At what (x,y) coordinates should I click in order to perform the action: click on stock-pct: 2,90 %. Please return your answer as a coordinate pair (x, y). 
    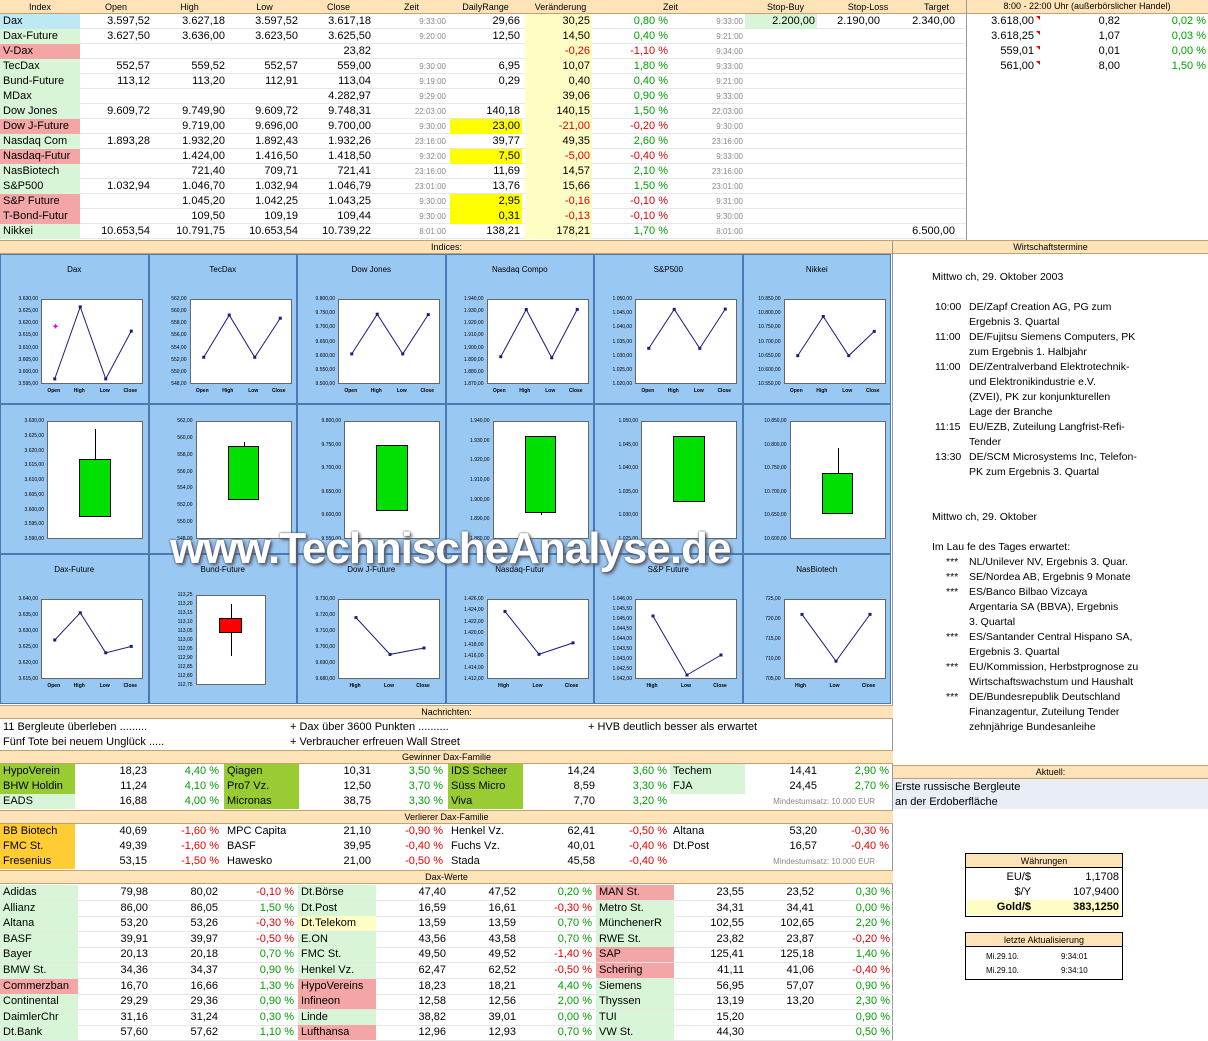
    Looking at the image, I should click on (871, 771).